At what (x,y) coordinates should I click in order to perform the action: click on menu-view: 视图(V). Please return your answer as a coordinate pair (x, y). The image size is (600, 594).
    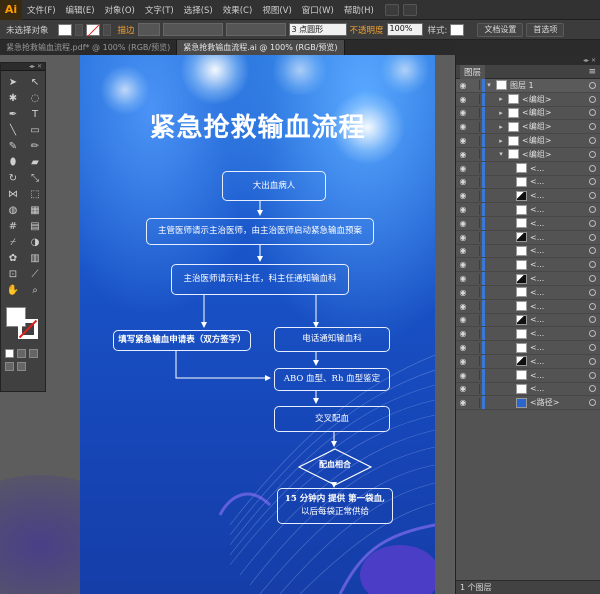
    Looking at the image, I should click on (276, 10).